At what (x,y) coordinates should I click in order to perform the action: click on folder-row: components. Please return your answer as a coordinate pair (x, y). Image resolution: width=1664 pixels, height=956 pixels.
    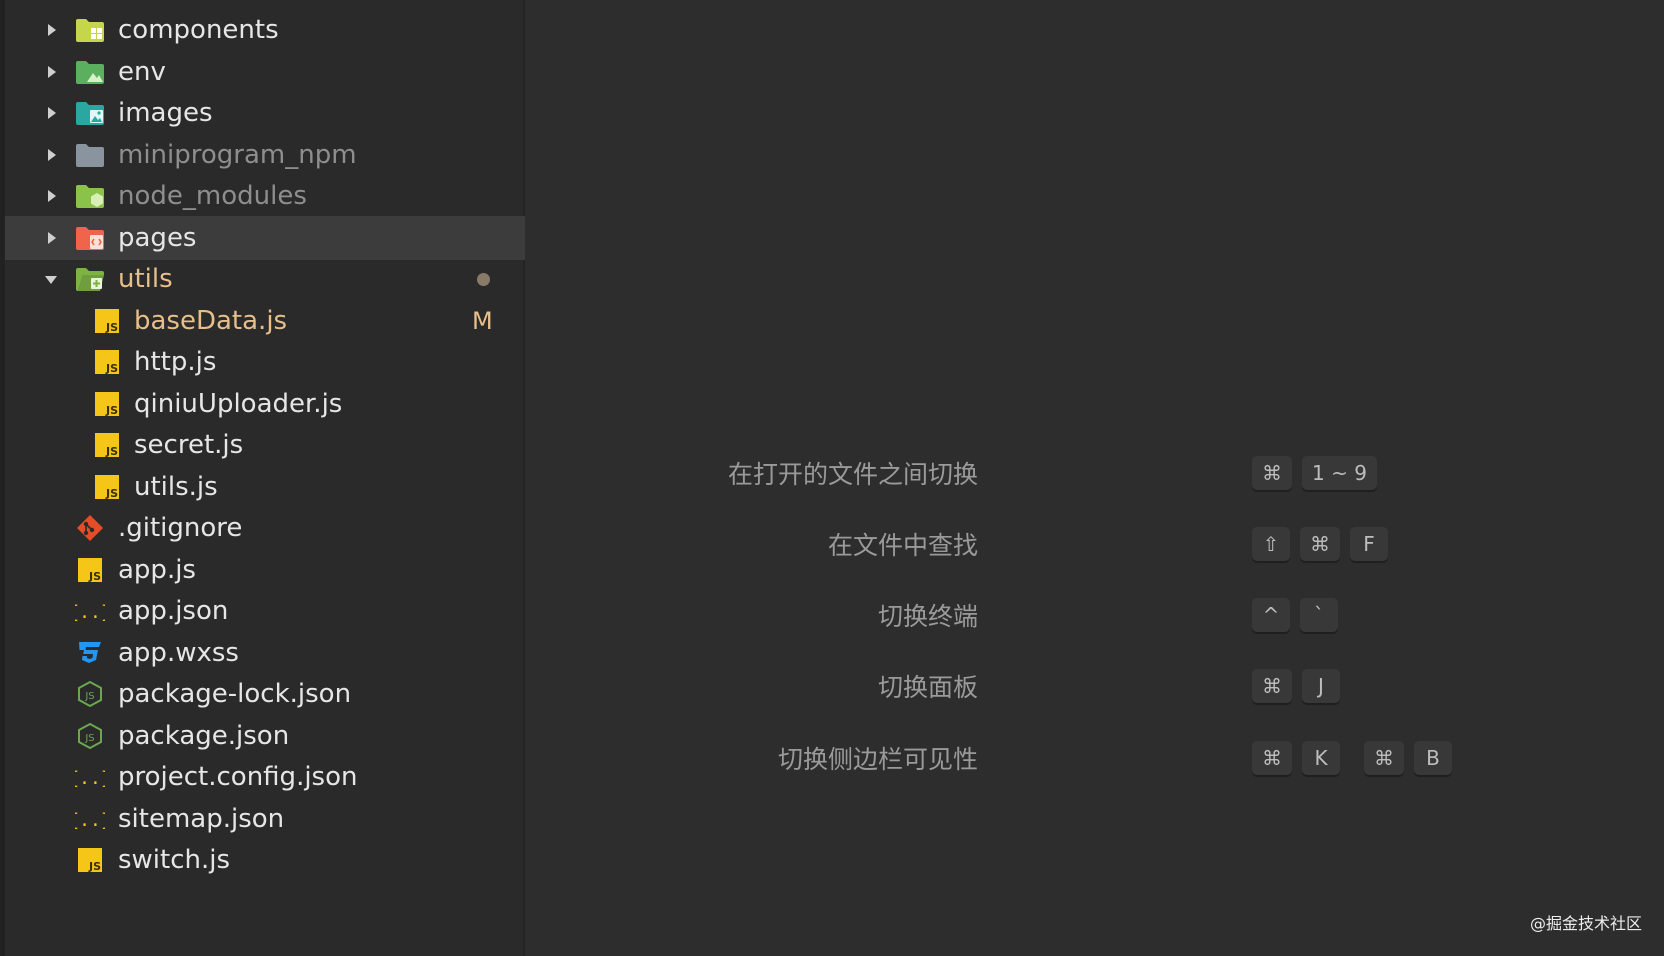
    Looking at the image, I should click on (265, 30).